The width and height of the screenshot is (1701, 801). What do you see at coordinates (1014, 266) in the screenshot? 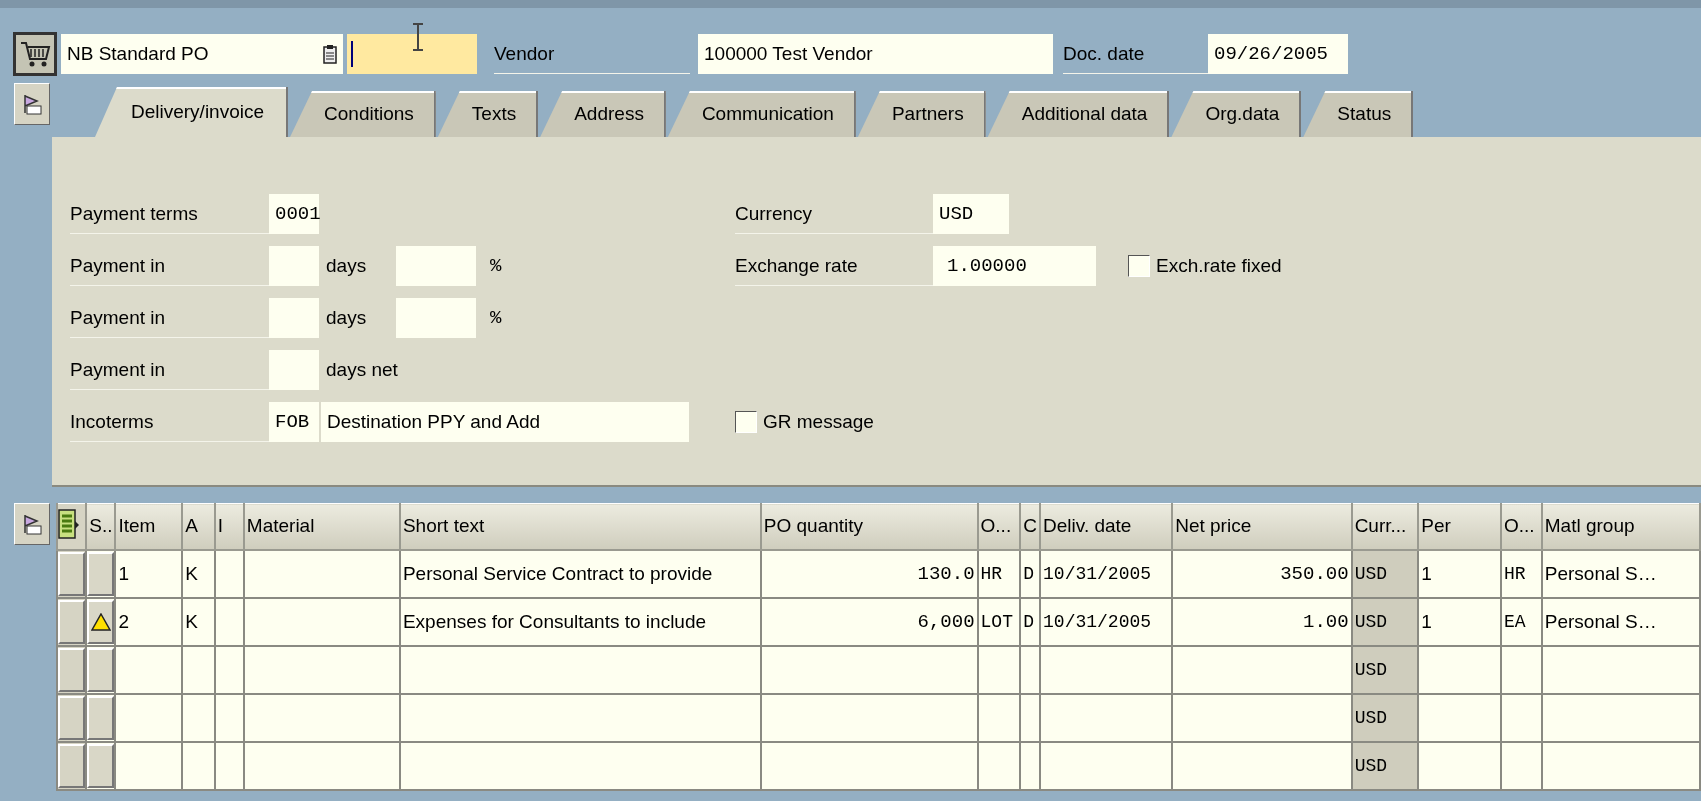
I see `exchange-rate-field: 1.00000` at bounding box center [1014, 266].